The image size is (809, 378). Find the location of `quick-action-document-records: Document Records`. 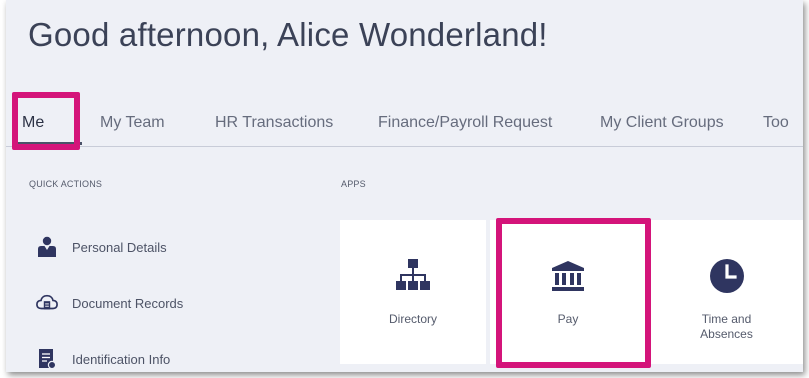

quick-action-document-records: Document Records is located at coordinates (109, 303).